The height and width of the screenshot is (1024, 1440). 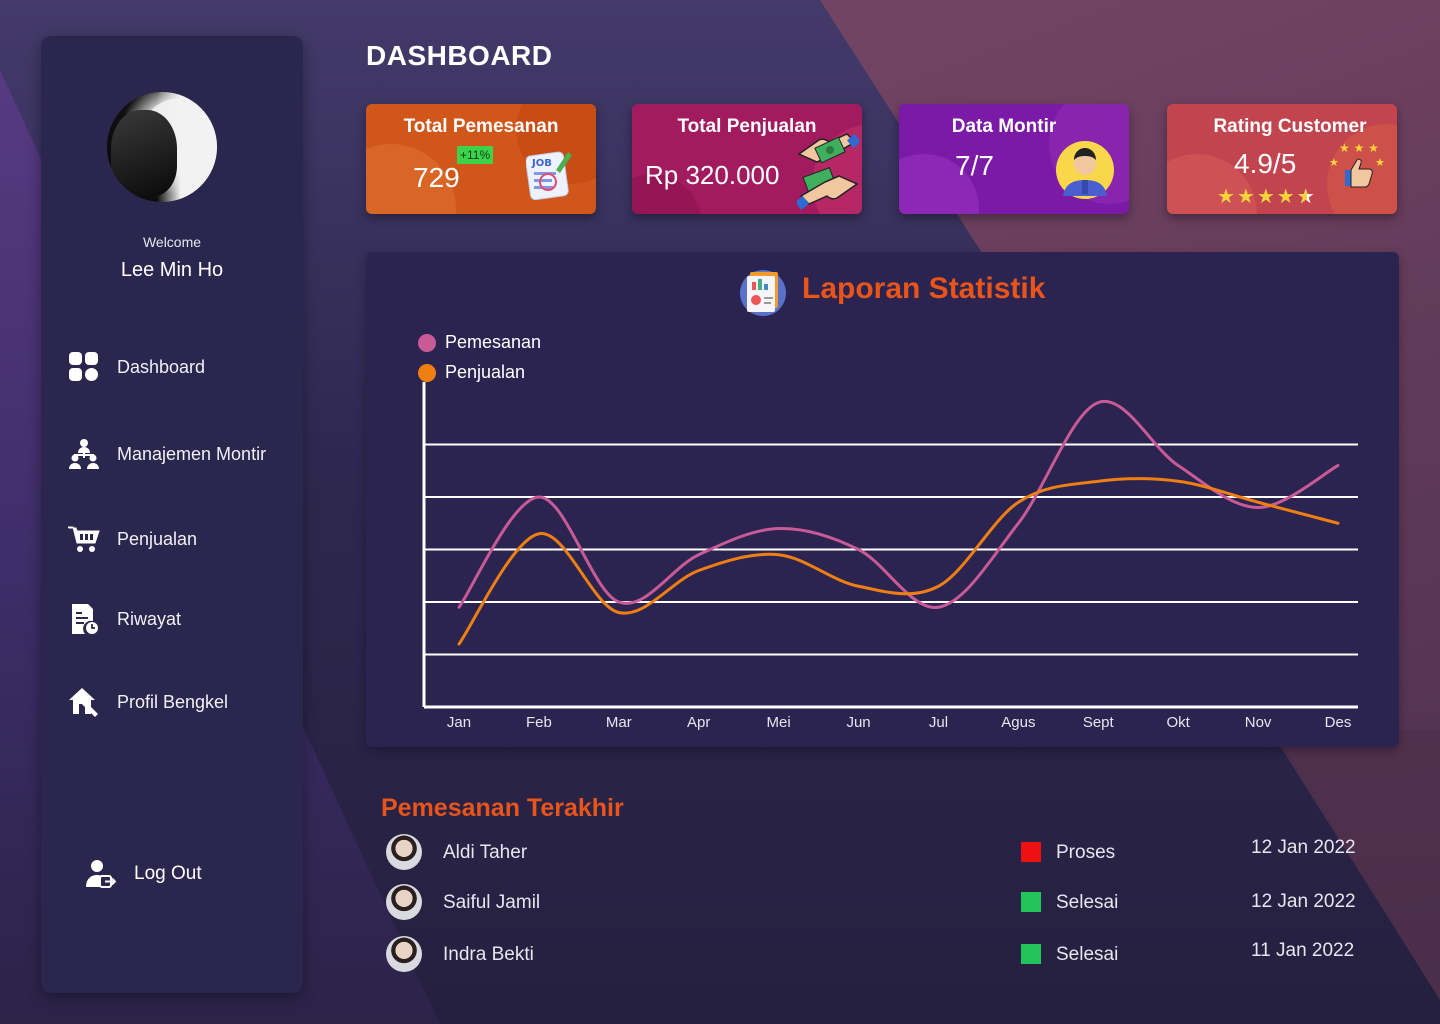 I want to click on page-title: DASHBOARD, so click(x=459, y=55).